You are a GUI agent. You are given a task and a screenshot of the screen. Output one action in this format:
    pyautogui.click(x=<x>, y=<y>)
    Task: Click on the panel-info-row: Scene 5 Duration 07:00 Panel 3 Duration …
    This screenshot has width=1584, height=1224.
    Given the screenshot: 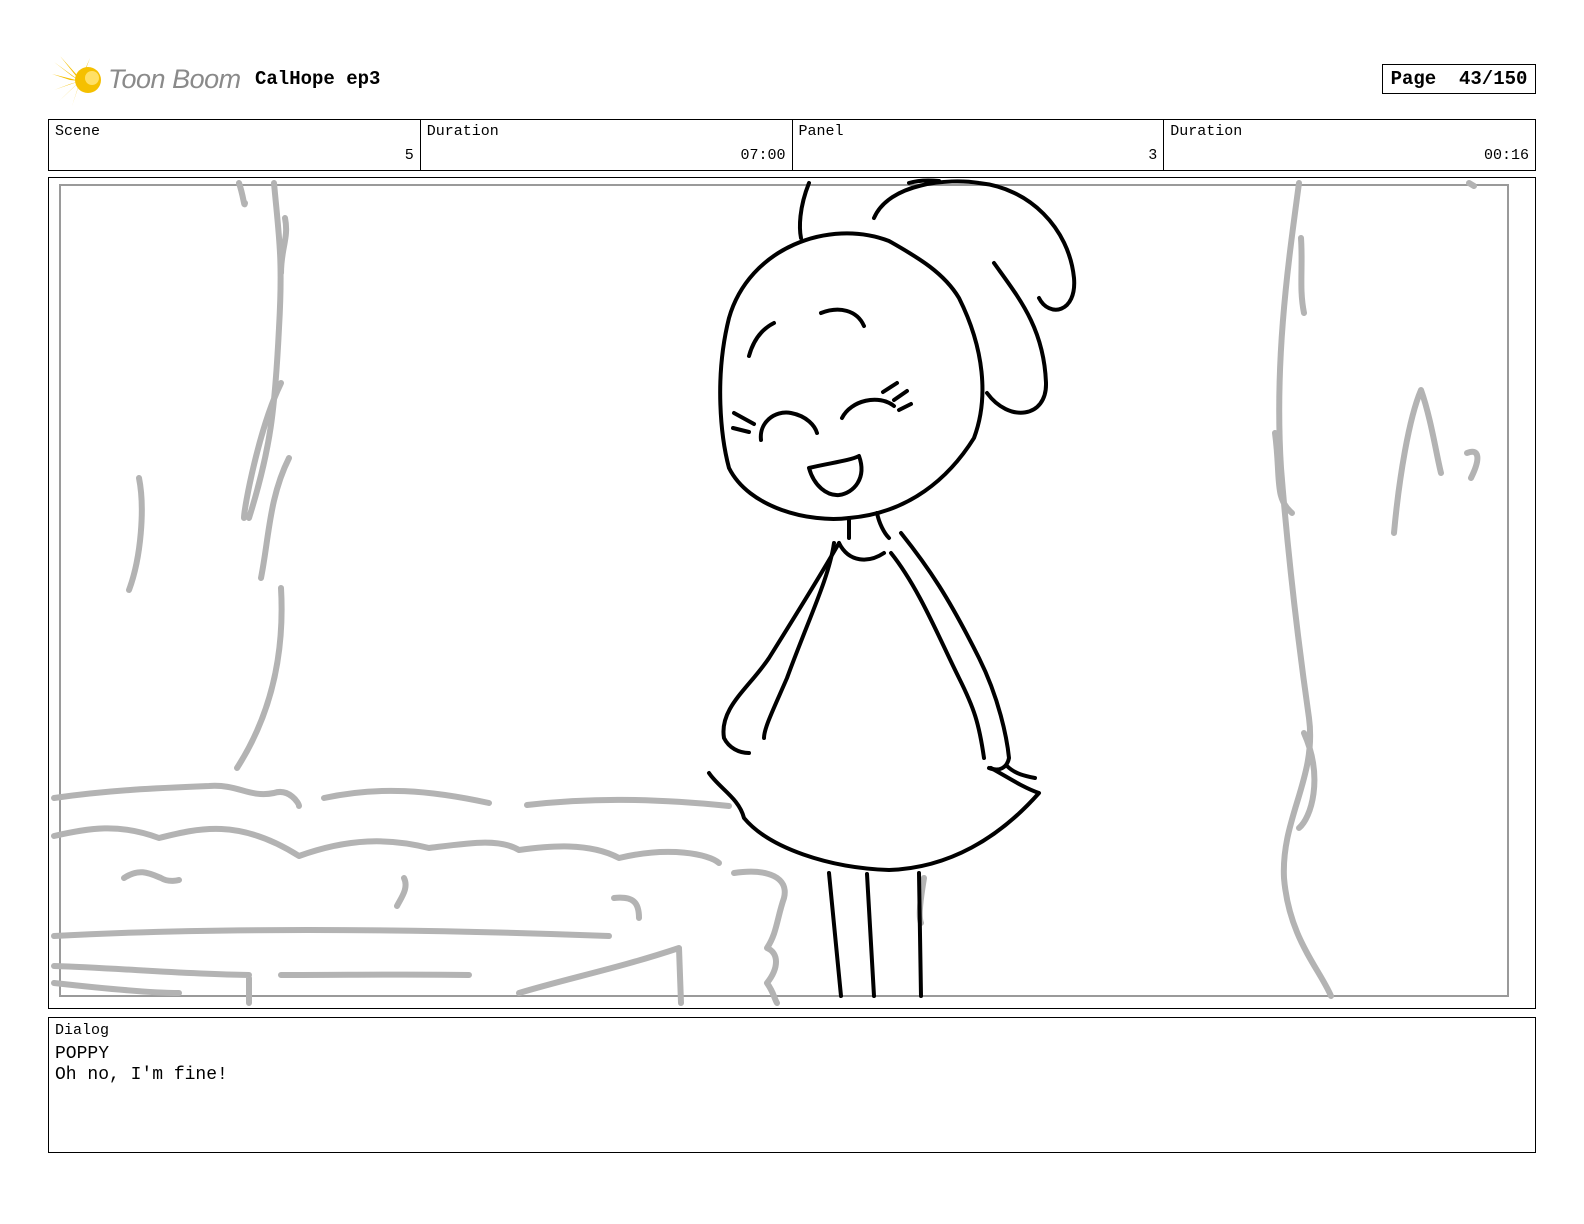 What is the action you would take?
    pyautogui.click(x=792, y=145)
    